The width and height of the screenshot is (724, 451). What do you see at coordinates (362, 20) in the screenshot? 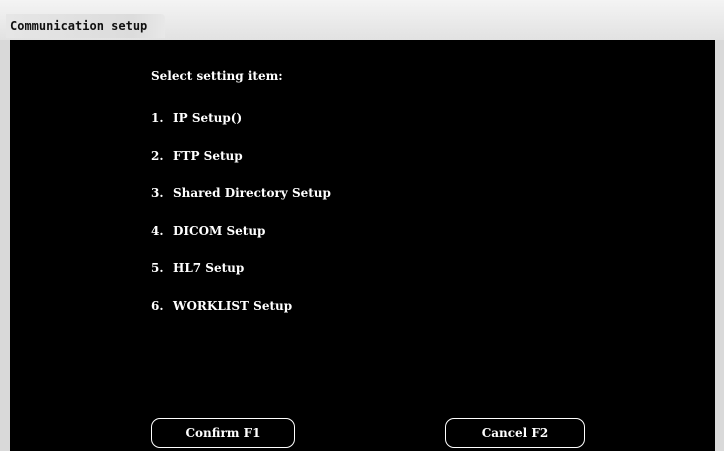
I see `title-bar: Communication setup` at bounding box center [362, 20].